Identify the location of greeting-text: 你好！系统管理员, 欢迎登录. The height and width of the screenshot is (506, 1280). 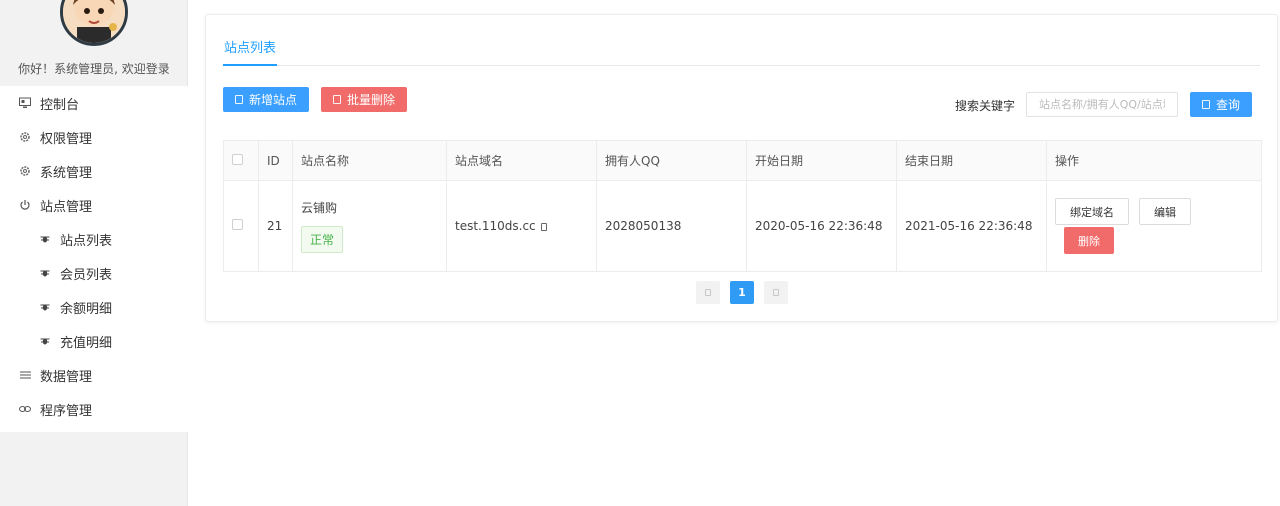
(94, 69).